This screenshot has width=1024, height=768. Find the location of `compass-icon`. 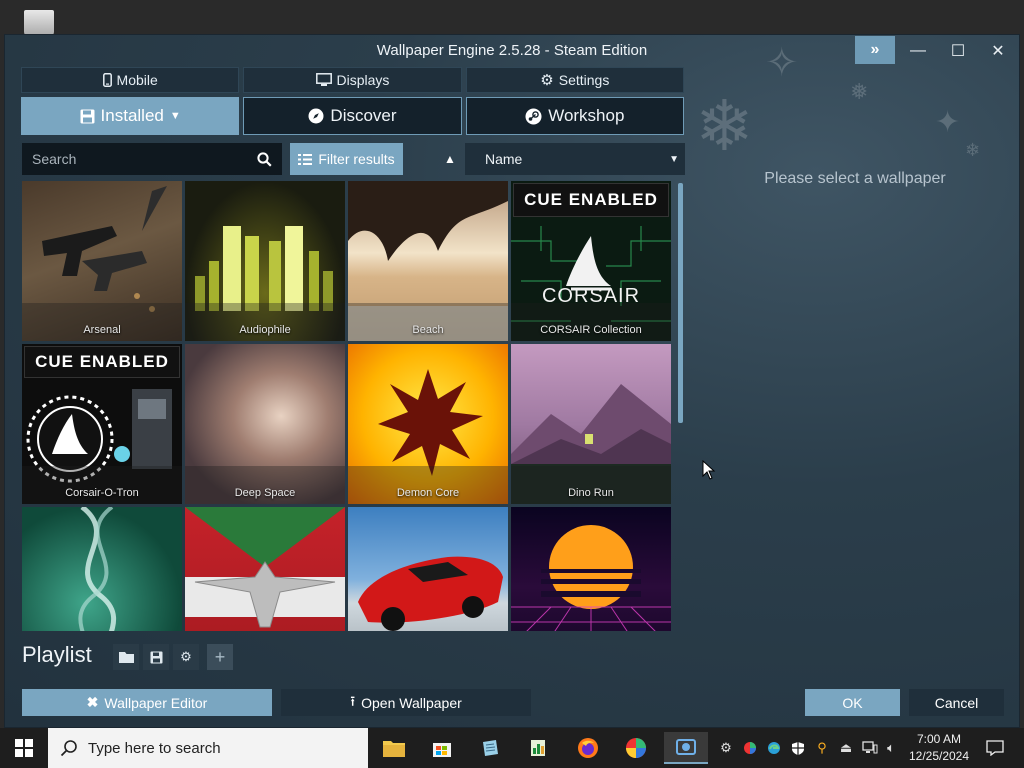

compass-icon is located at coordinates (316, 116).